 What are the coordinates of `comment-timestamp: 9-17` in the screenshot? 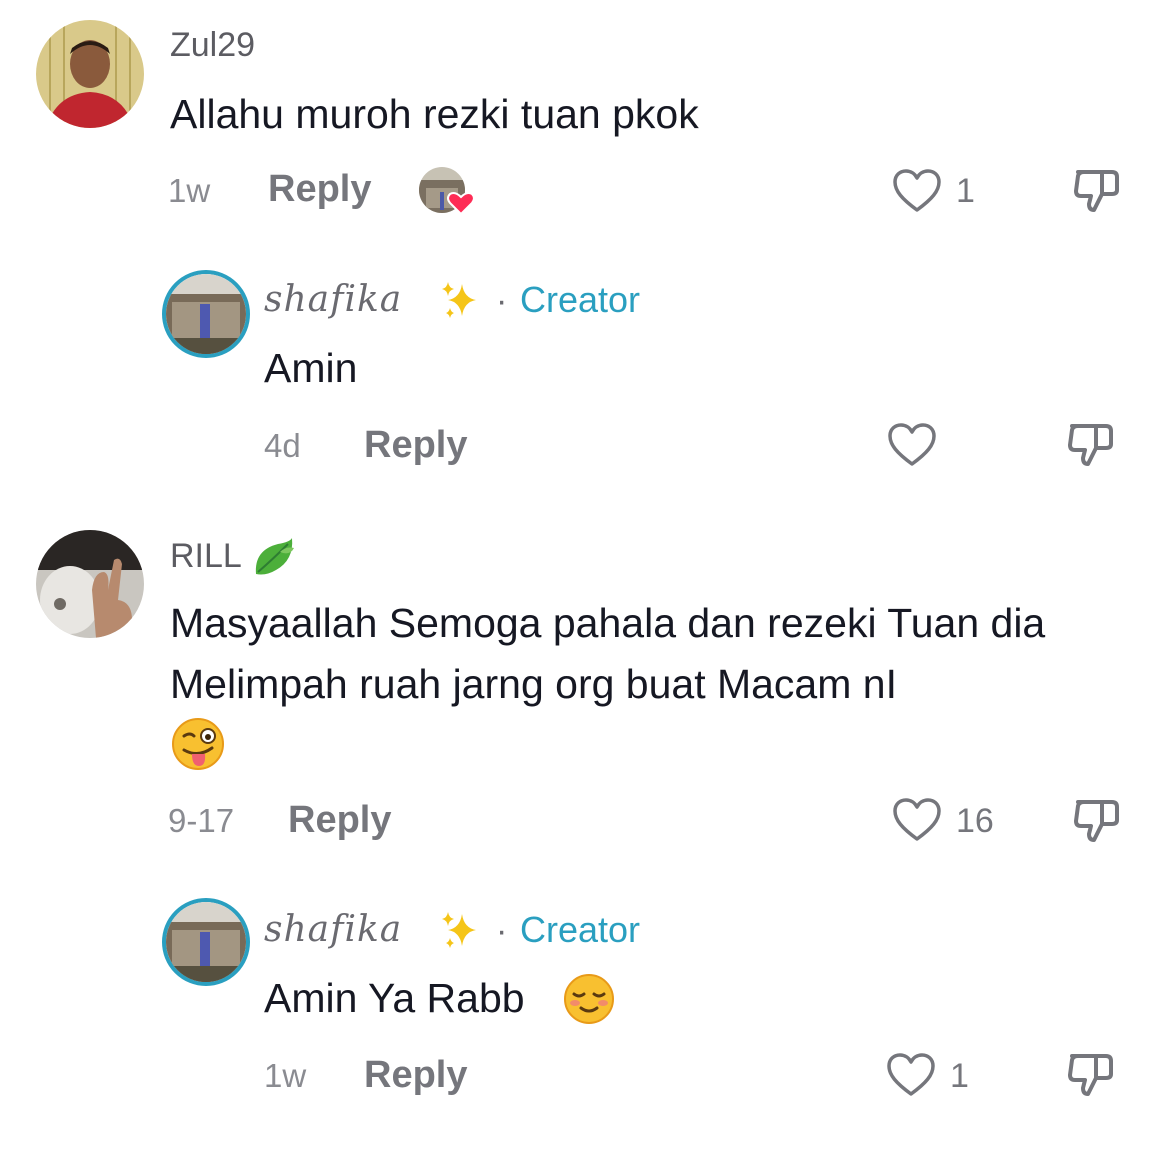 It's located at (201, 820).